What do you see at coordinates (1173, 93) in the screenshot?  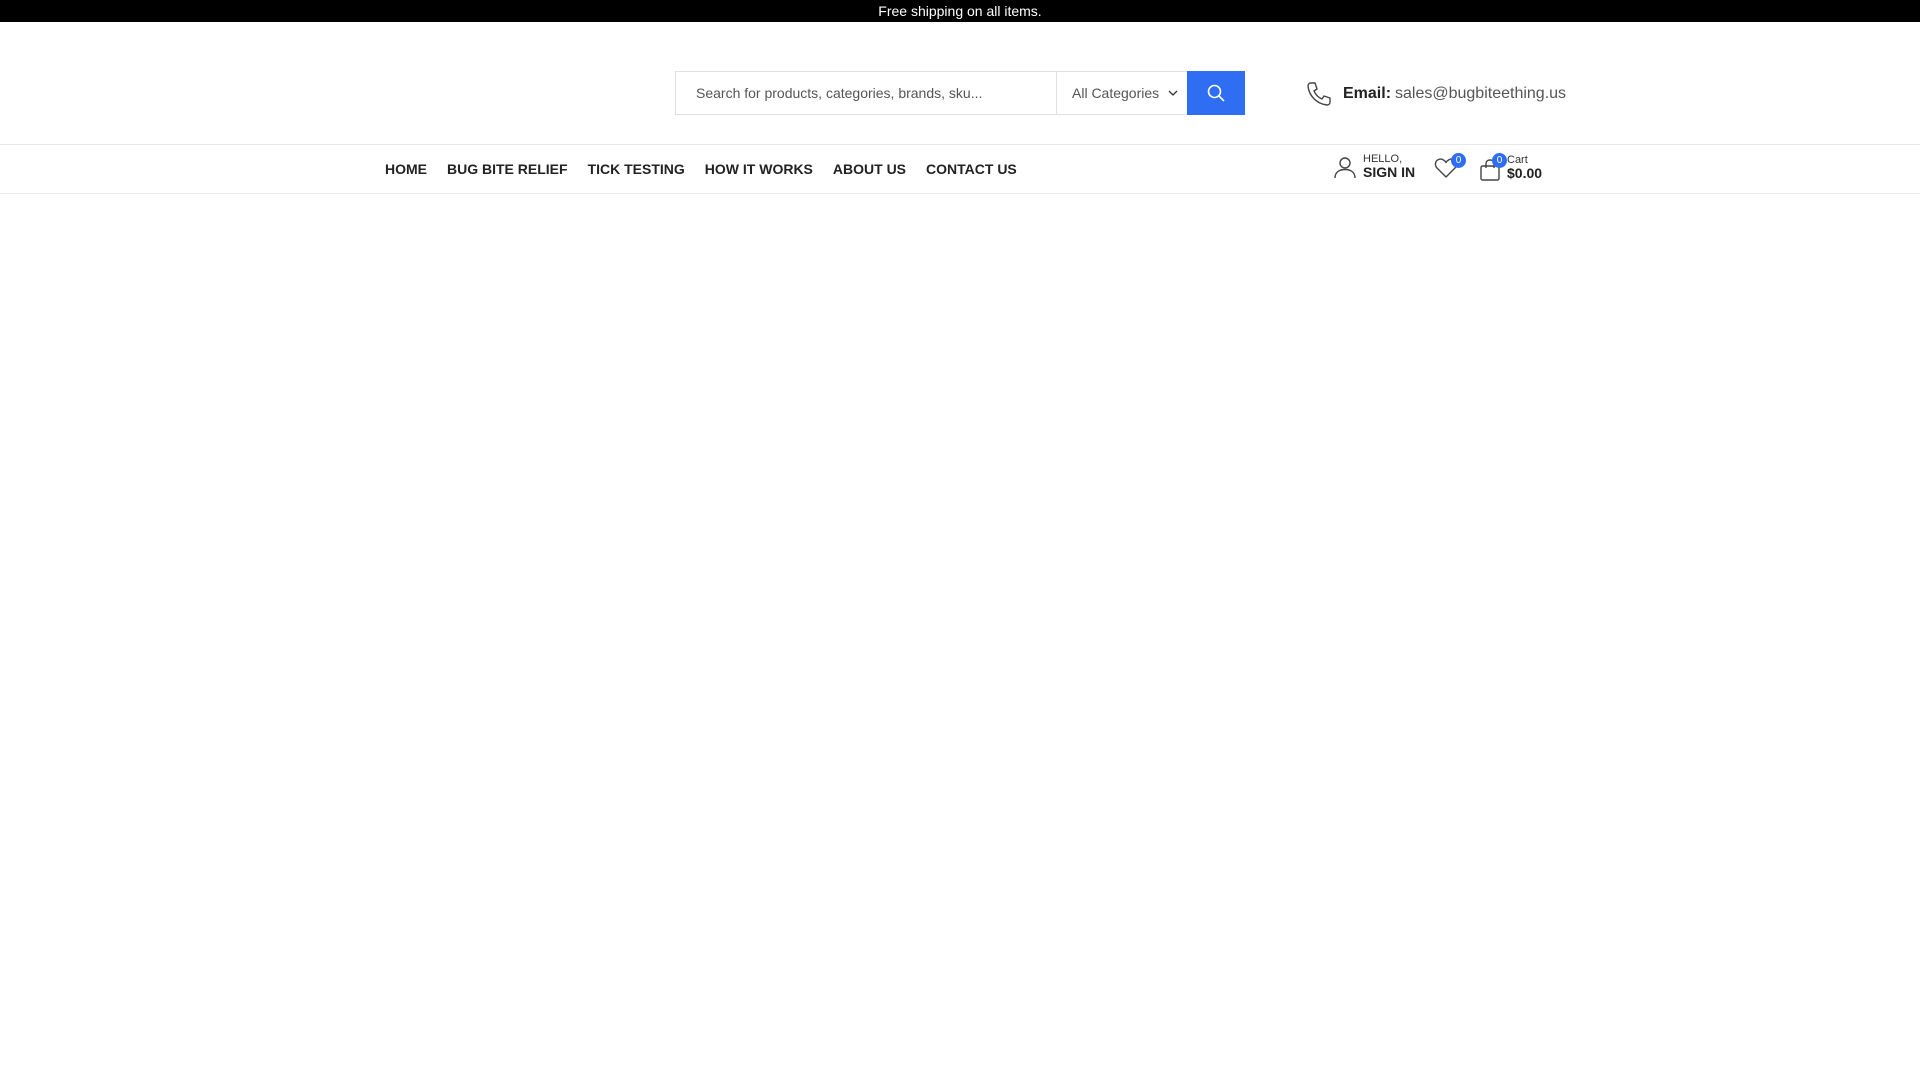 I see `chevron-down-icon` at bounding box center [1173, 93].